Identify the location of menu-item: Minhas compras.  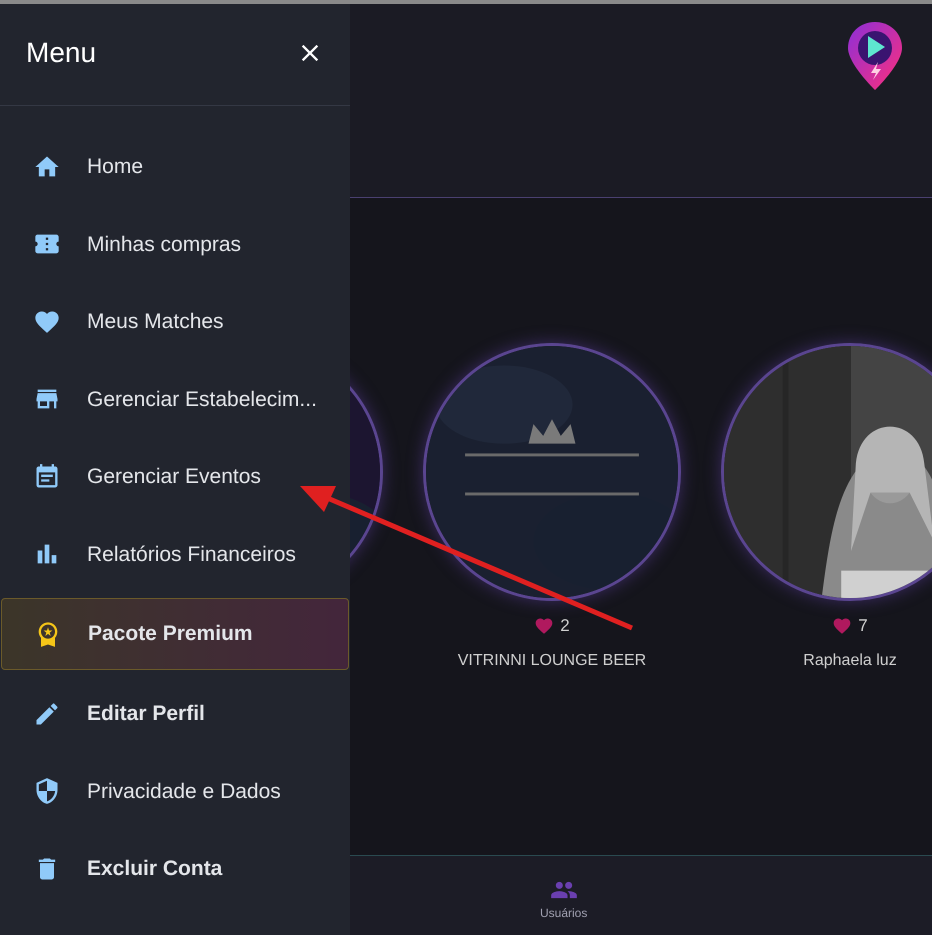
(175, 244).